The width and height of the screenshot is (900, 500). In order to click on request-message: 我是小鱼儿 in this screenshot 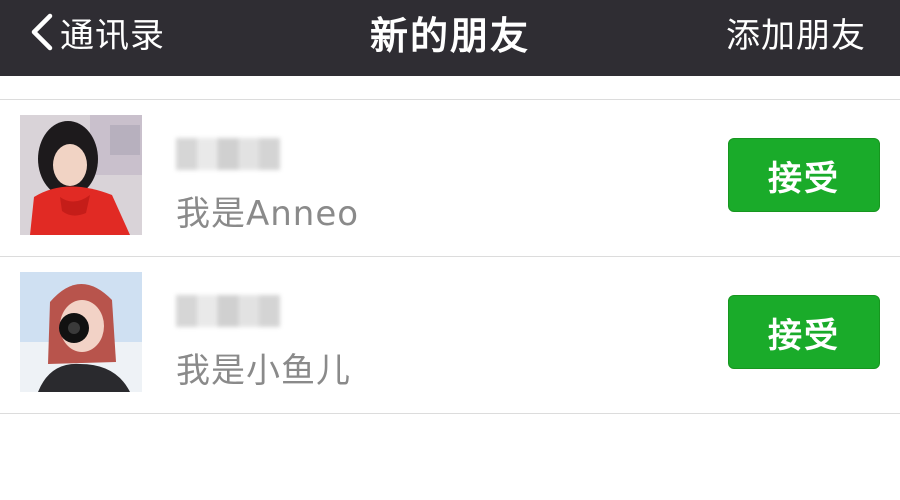, I will do `click(263, 371)`.